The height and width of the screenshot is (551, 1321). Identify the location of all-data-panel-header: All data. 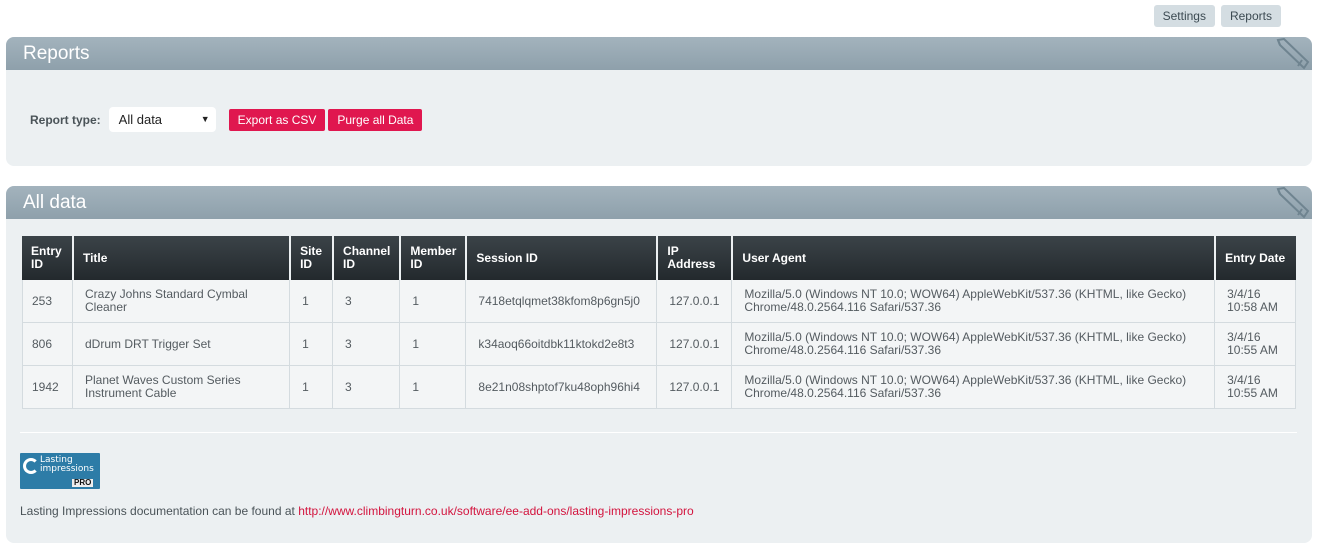
(659, 202).